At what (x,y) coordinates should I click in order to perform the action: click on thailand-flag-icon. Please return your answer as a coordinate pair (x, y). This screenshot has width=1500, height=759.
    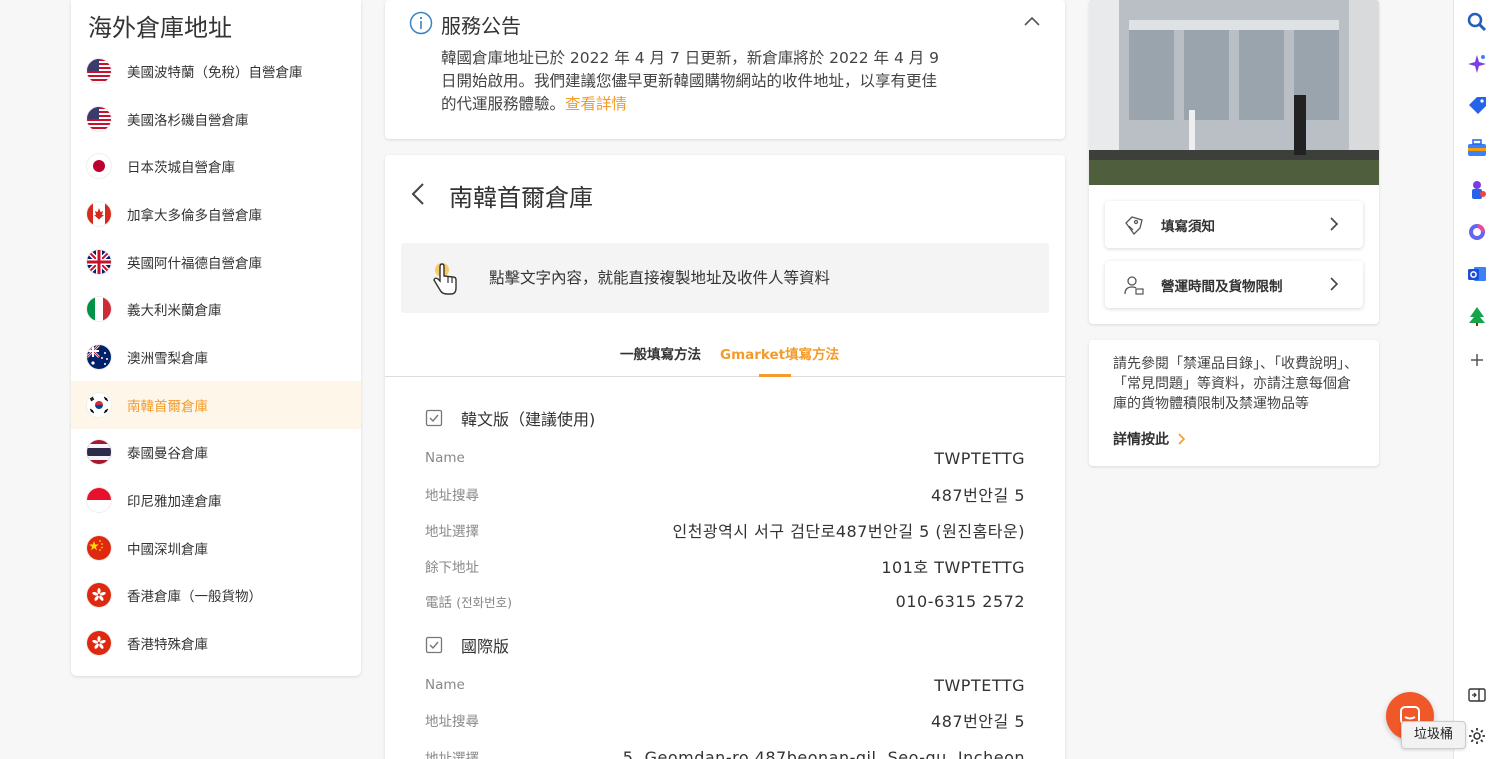
    Looking at the image, I should click on (99, 452).